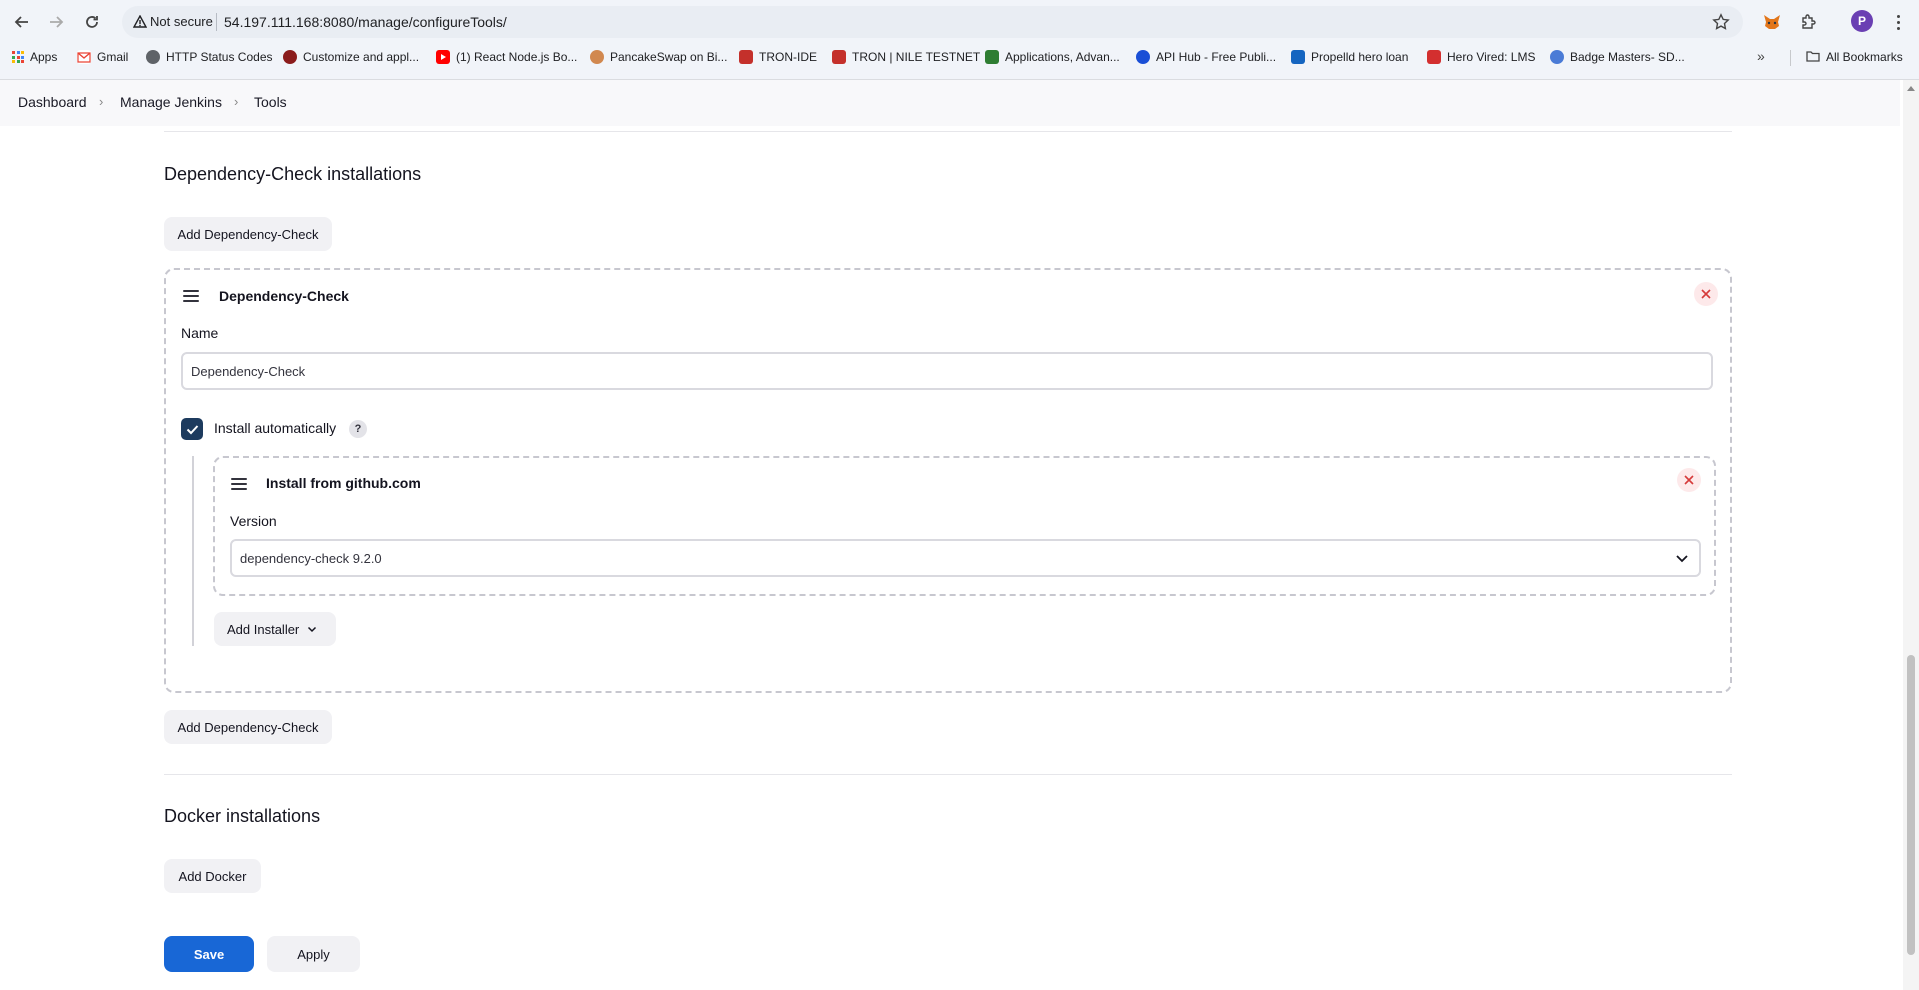 The width and height of the screenshot is (1919, 990). What do you see at coordinates (1772, 22) in the screenshot?
I see `metamask-fox-icon` at bounding box center [1772, 22].